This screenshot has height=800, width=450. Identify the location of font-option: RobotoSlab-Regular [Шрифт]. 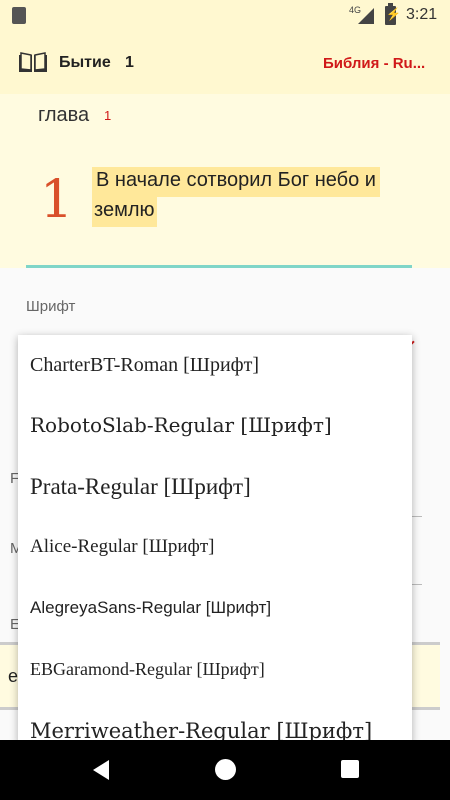
(215, 425).